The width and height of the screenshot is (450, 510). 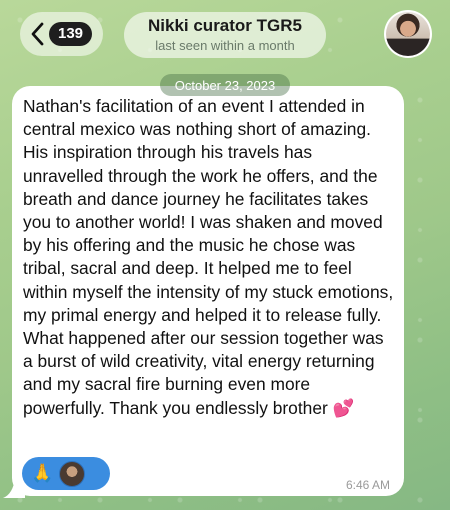 What do you see at coordinates (37, 34) in the screenshot?
I see `chevron-left-icon` at bounding box center [37, 34].